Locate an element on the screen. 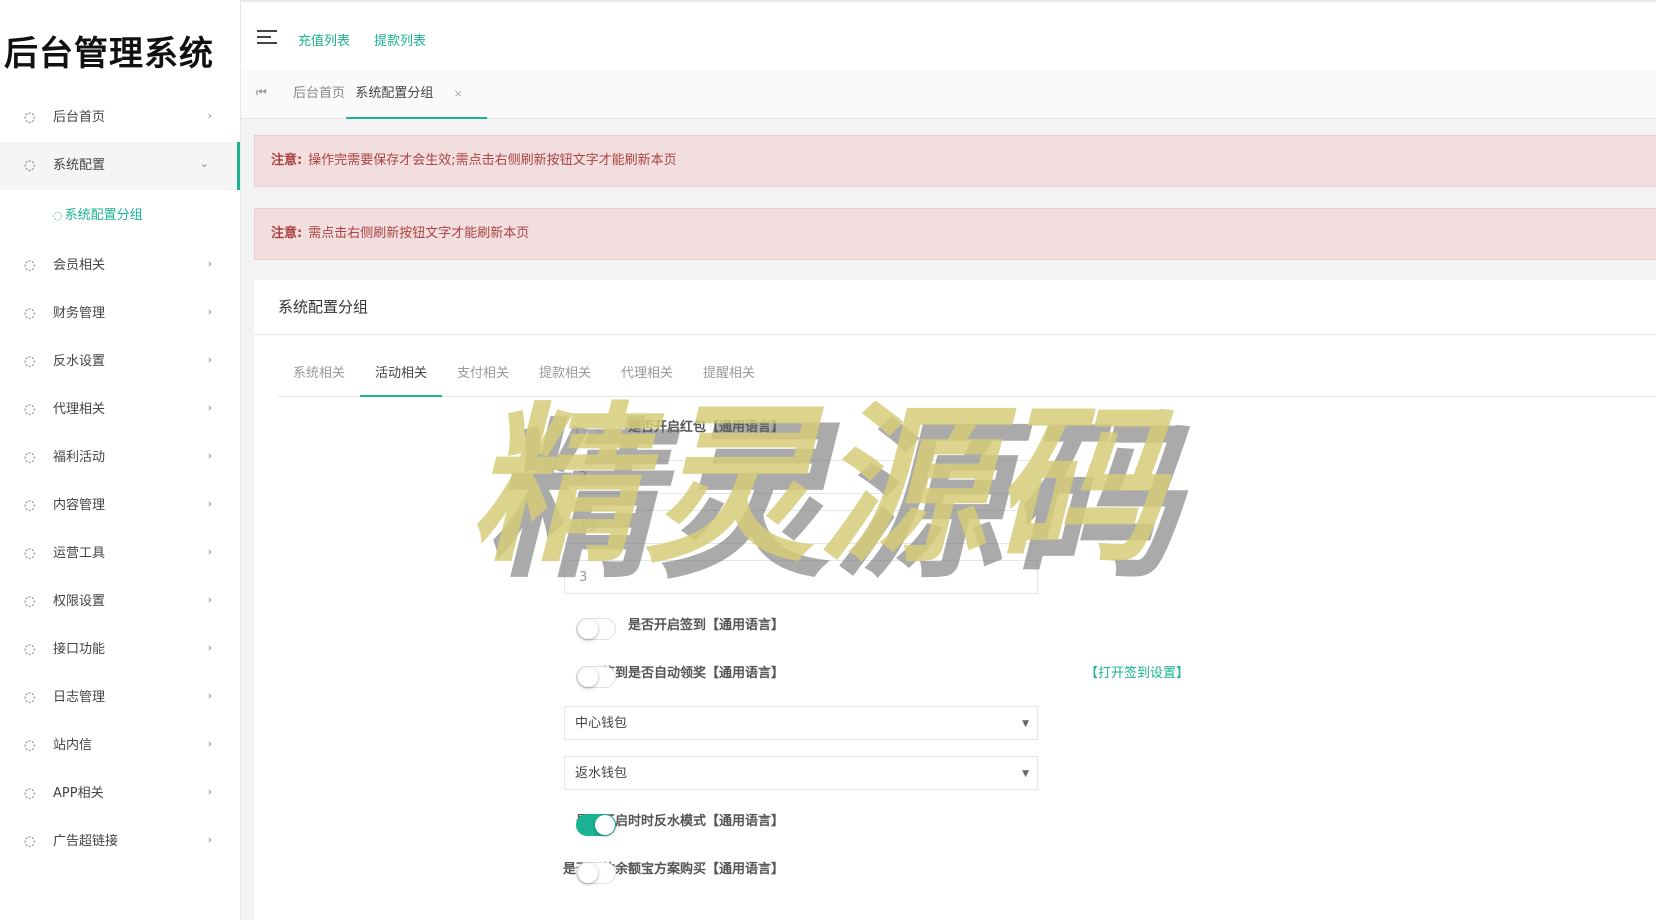 The width and height of the screenshot is (1656, 920). app-logo-title: 后台管理系统 is located at coordinates (109, 54).